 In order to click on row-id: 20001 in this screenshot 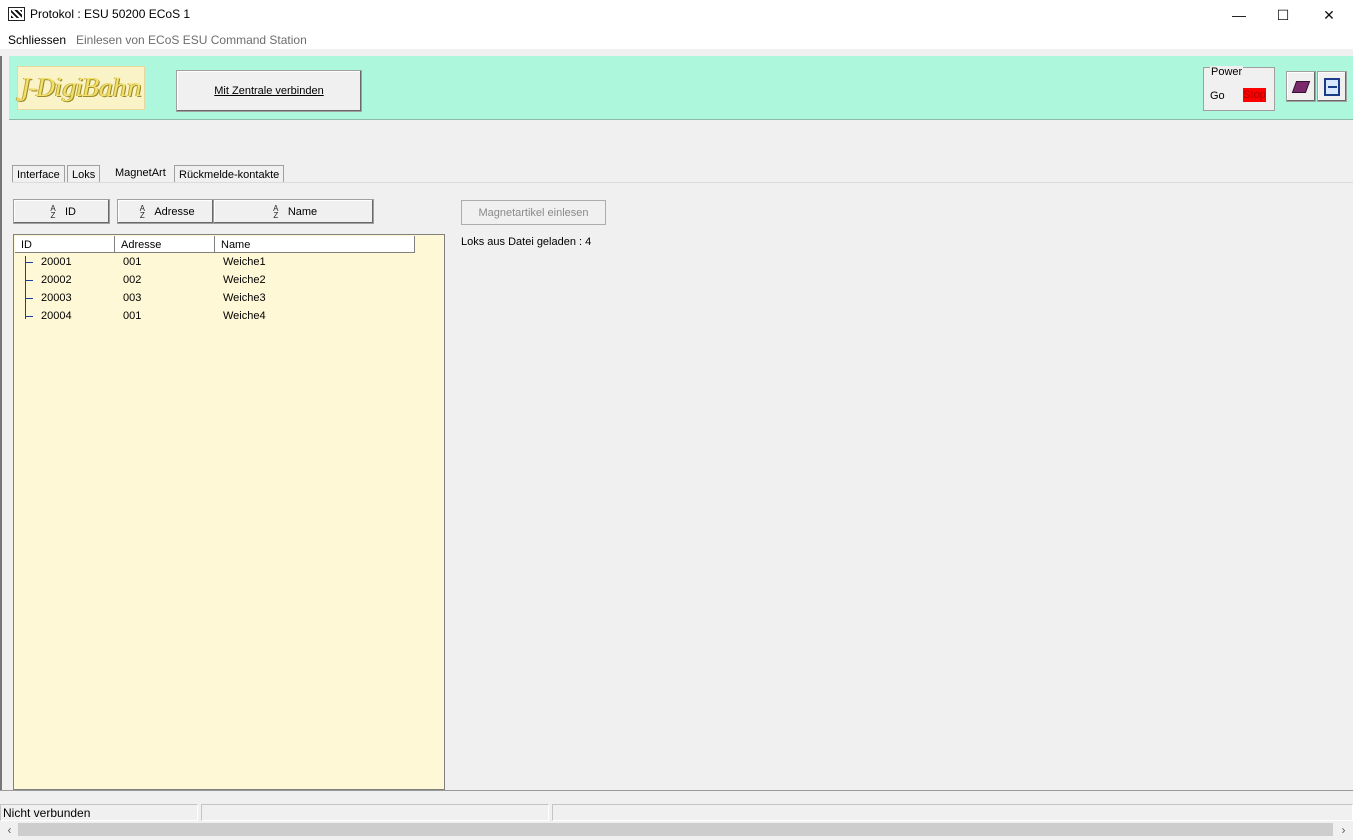, I will do `click(56, 262)`.